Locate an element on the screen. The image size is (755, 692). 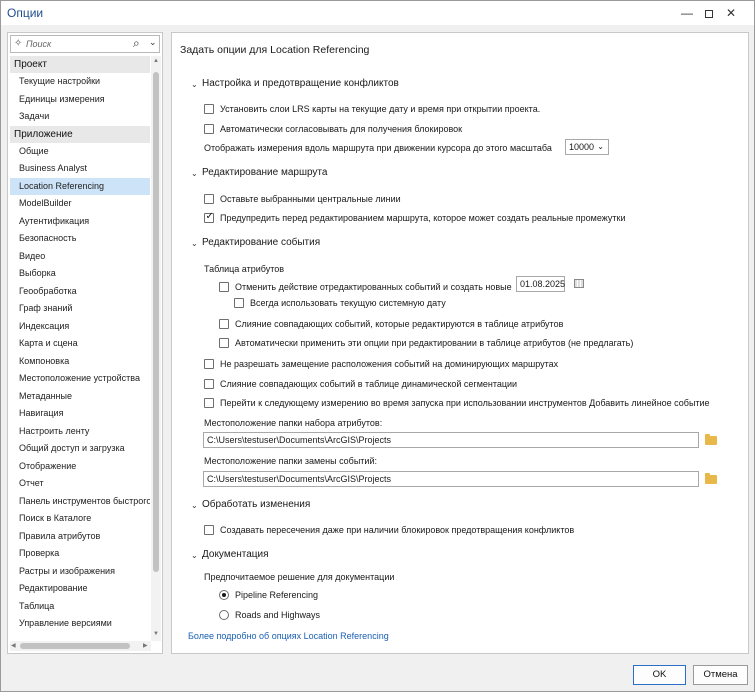
pipeline-radio is located at coordinates (224, 595).